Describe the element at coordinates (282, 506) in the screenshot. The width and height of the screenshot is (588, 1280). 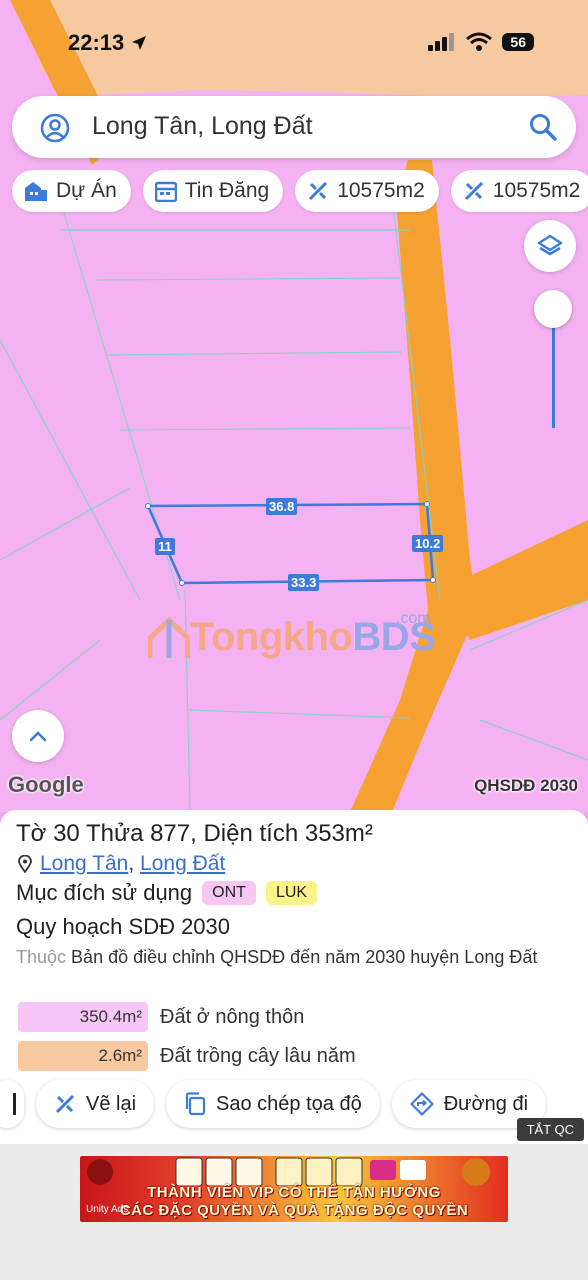
I see `dimension-top-label: 36.8` at that location.